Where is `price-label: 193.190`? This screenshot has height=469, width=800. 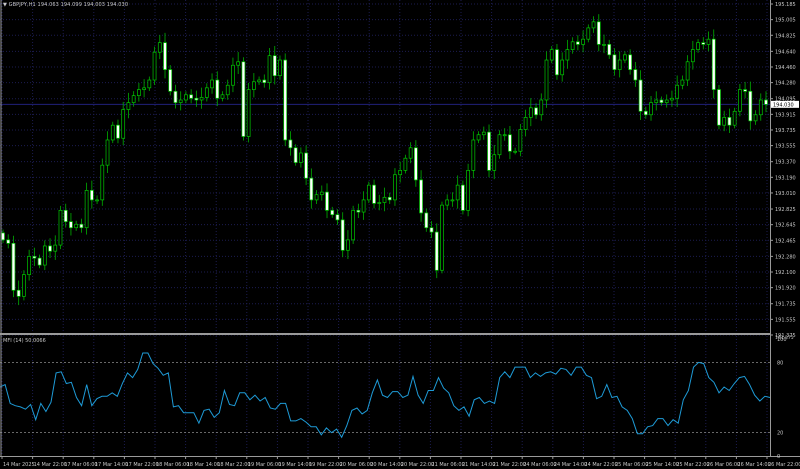 price-label: 193.190 is located at coordinates (785, 178).